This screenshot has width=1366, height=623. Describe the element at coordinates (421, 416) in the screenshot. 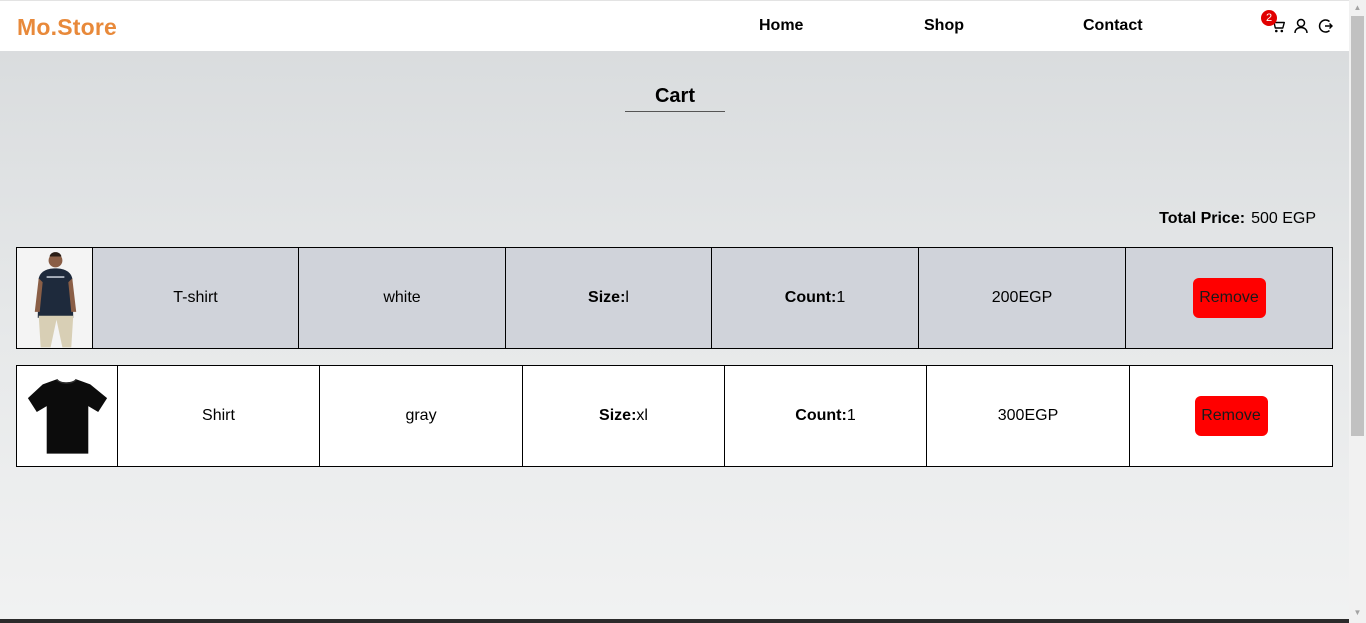

I see `item-color: gray` at that location.